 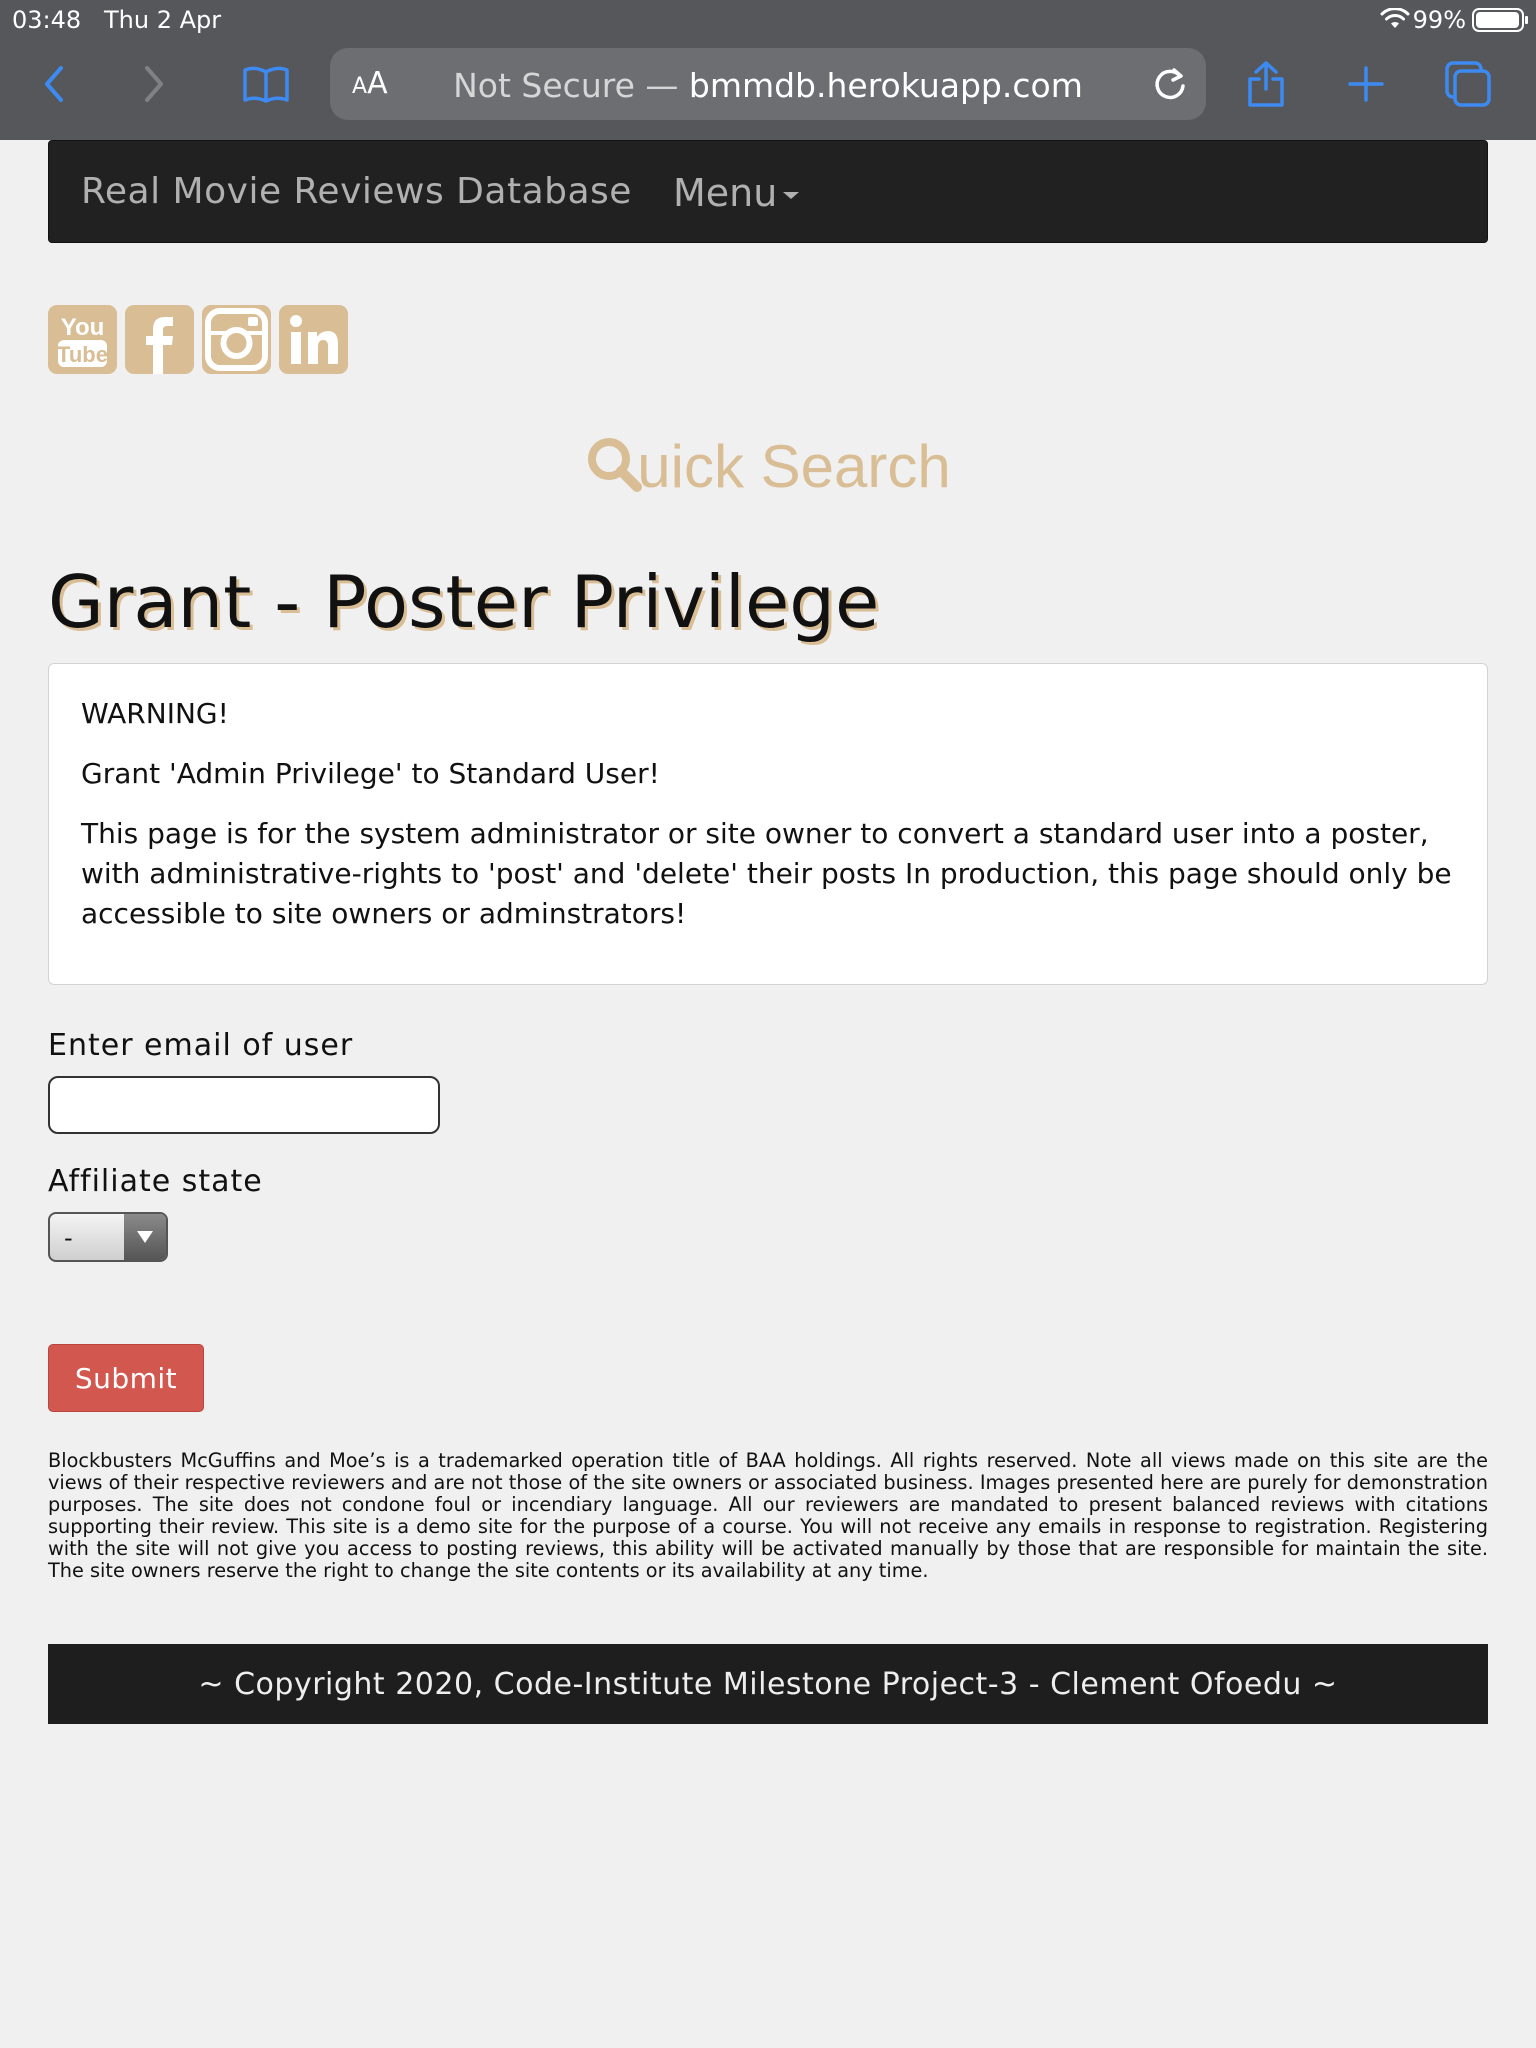 I want to click on new-tab-icon, so click(x=1366, y=84).